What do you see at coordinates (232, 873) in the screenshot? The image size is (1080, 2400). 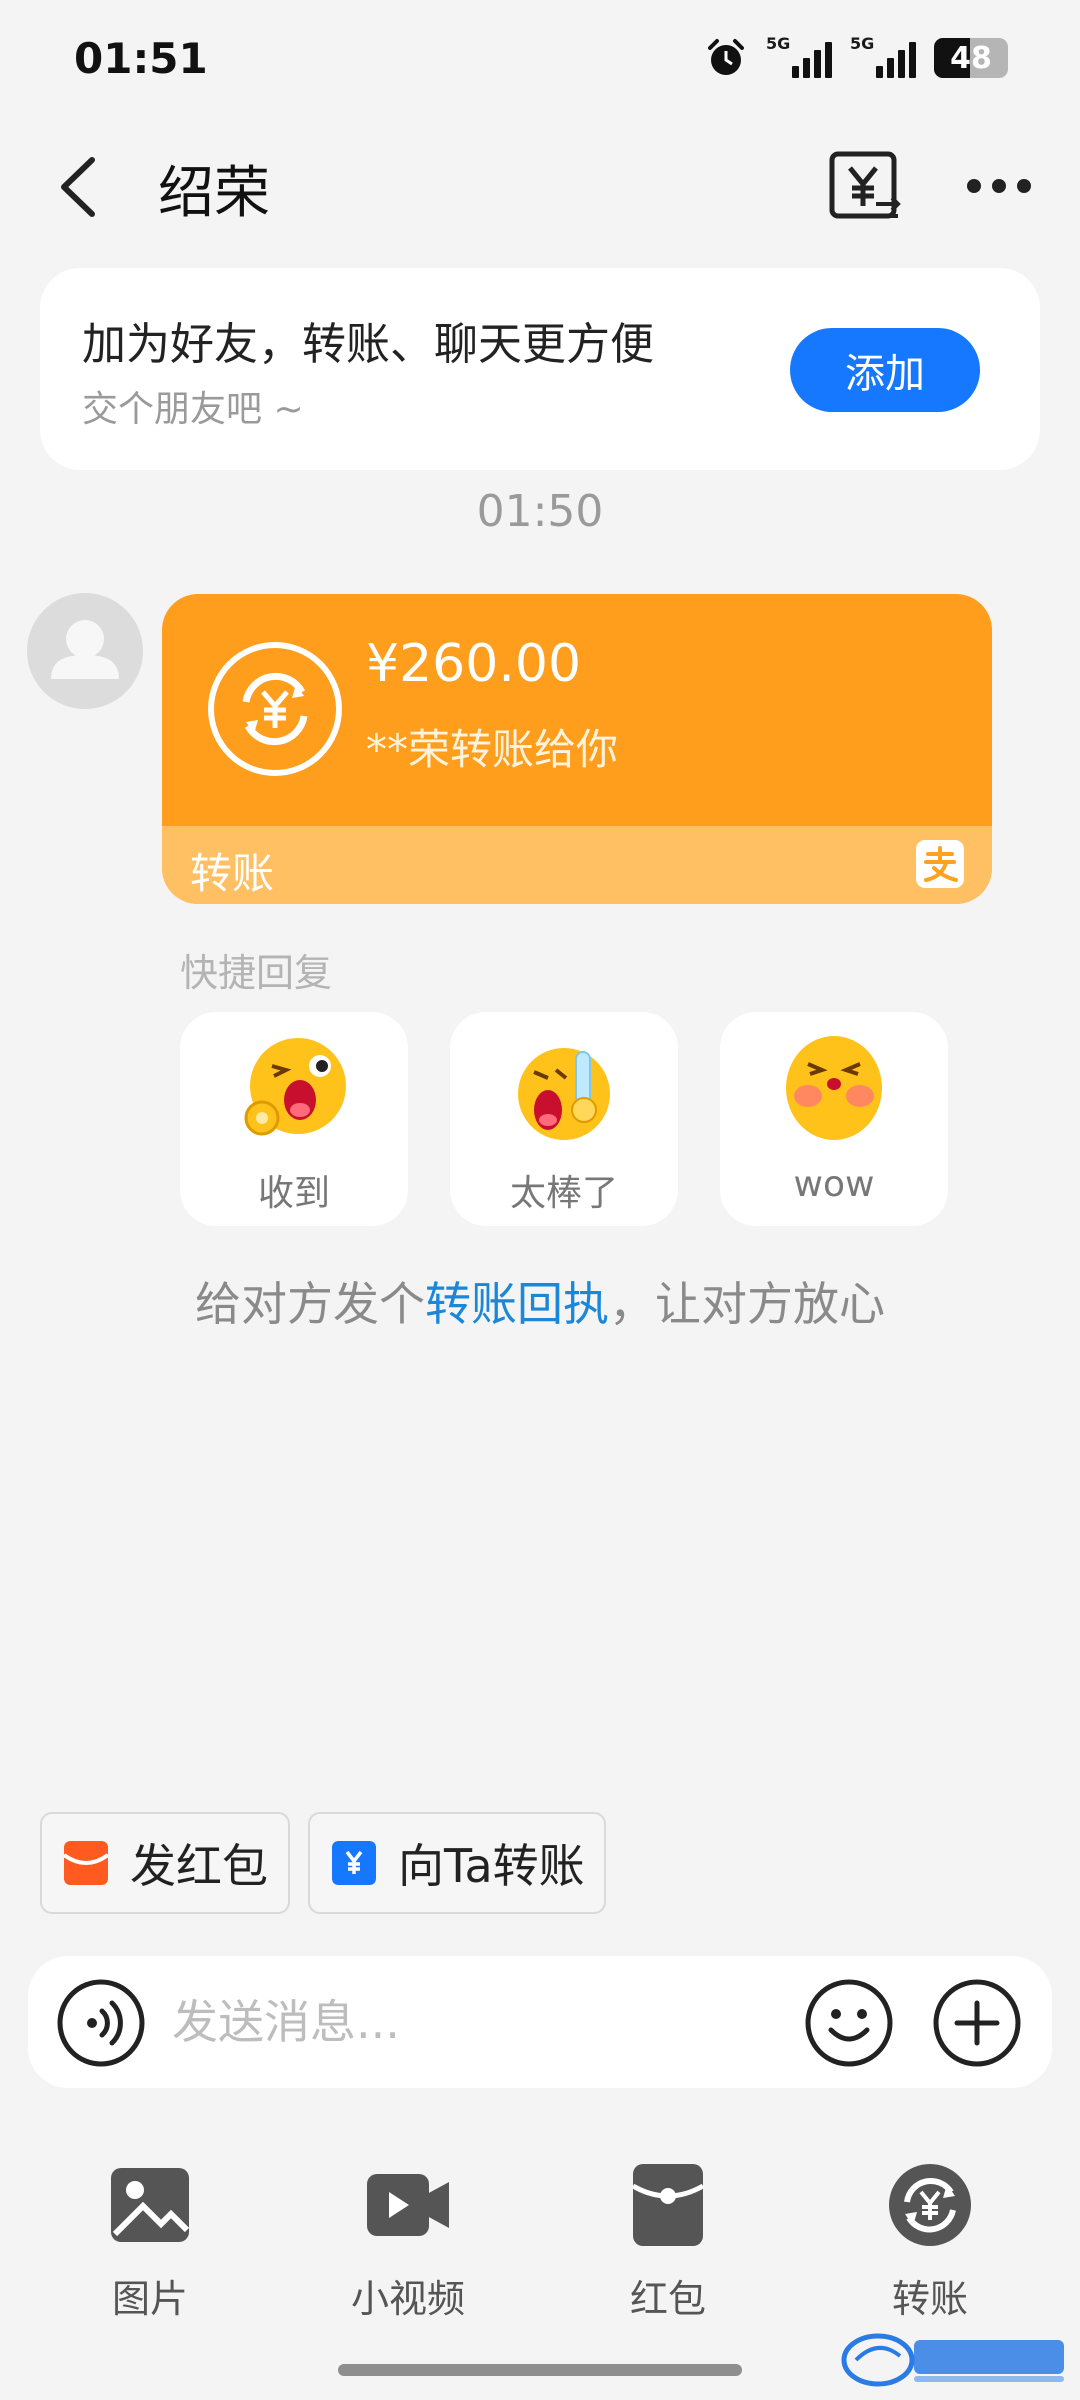 I see `transfer-label: 转账` at bounding box center [232, 873].